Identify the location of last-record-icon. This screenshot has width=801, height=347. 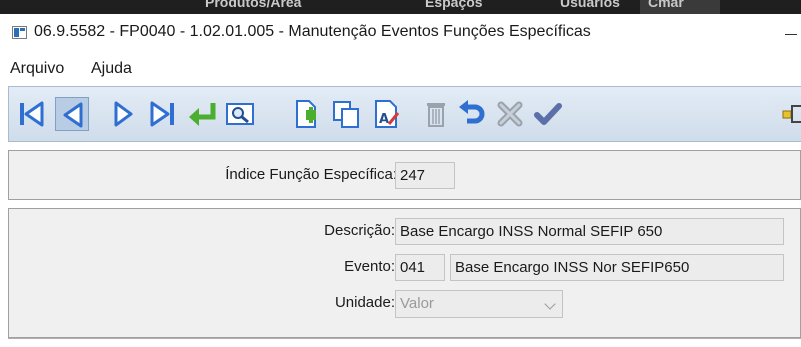
(162, 114).